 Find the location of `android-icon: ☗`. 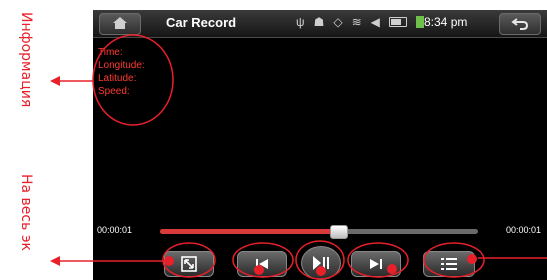

android-icon: ☗ is located at coordinates (319, 22).